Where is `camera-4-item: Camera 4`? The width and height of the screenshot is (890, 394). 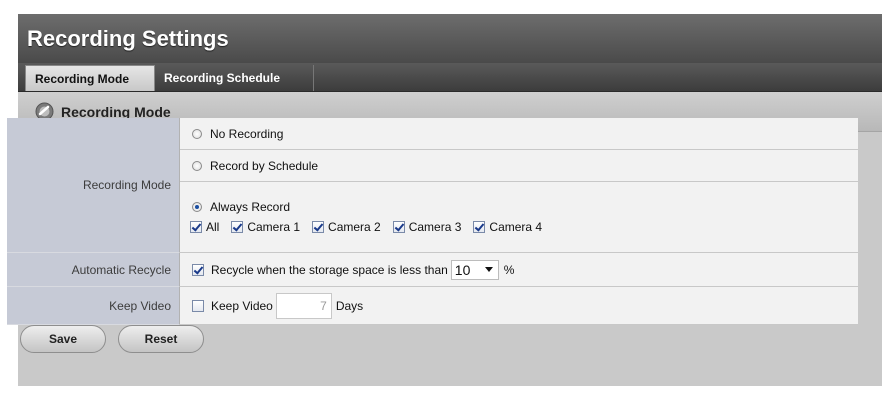
camera-4-item: Camera 4 is located at coordinates (507, 227).